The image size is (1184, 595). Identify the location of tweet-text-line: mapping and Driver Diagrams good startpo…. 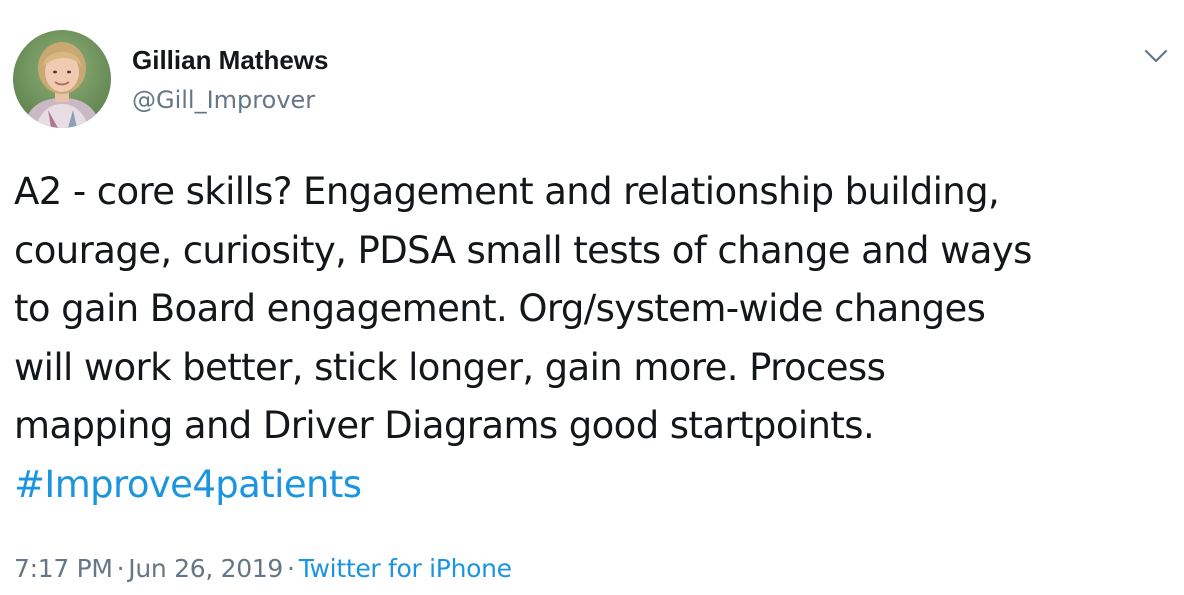
(444, 425).